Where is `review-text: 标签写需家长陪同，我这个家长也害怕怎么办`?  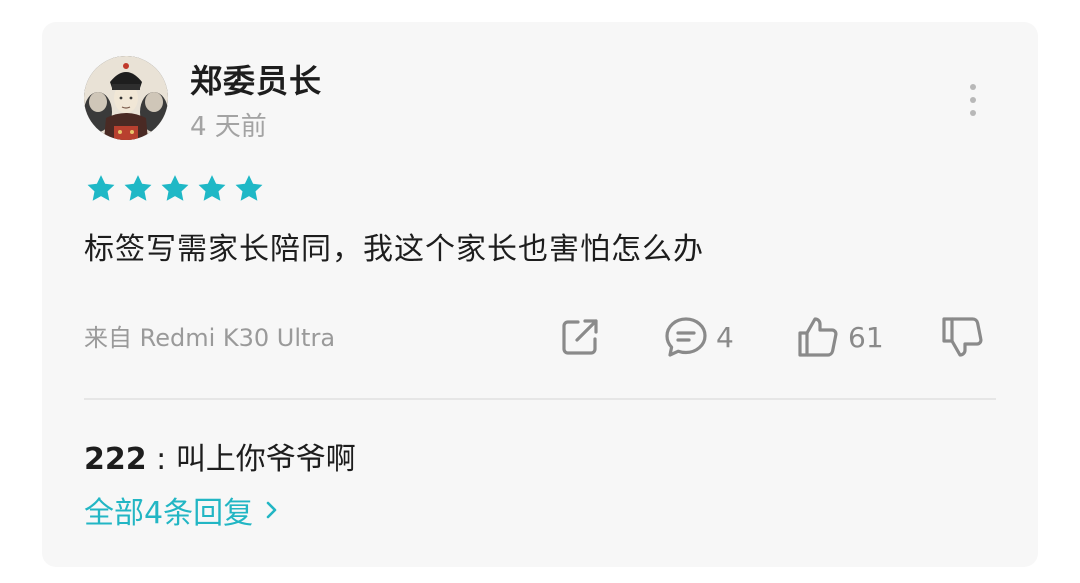 review-text: 标签写需家长陪同，我这个家长也害怕怎么办 is located at coordinates (394, 249).